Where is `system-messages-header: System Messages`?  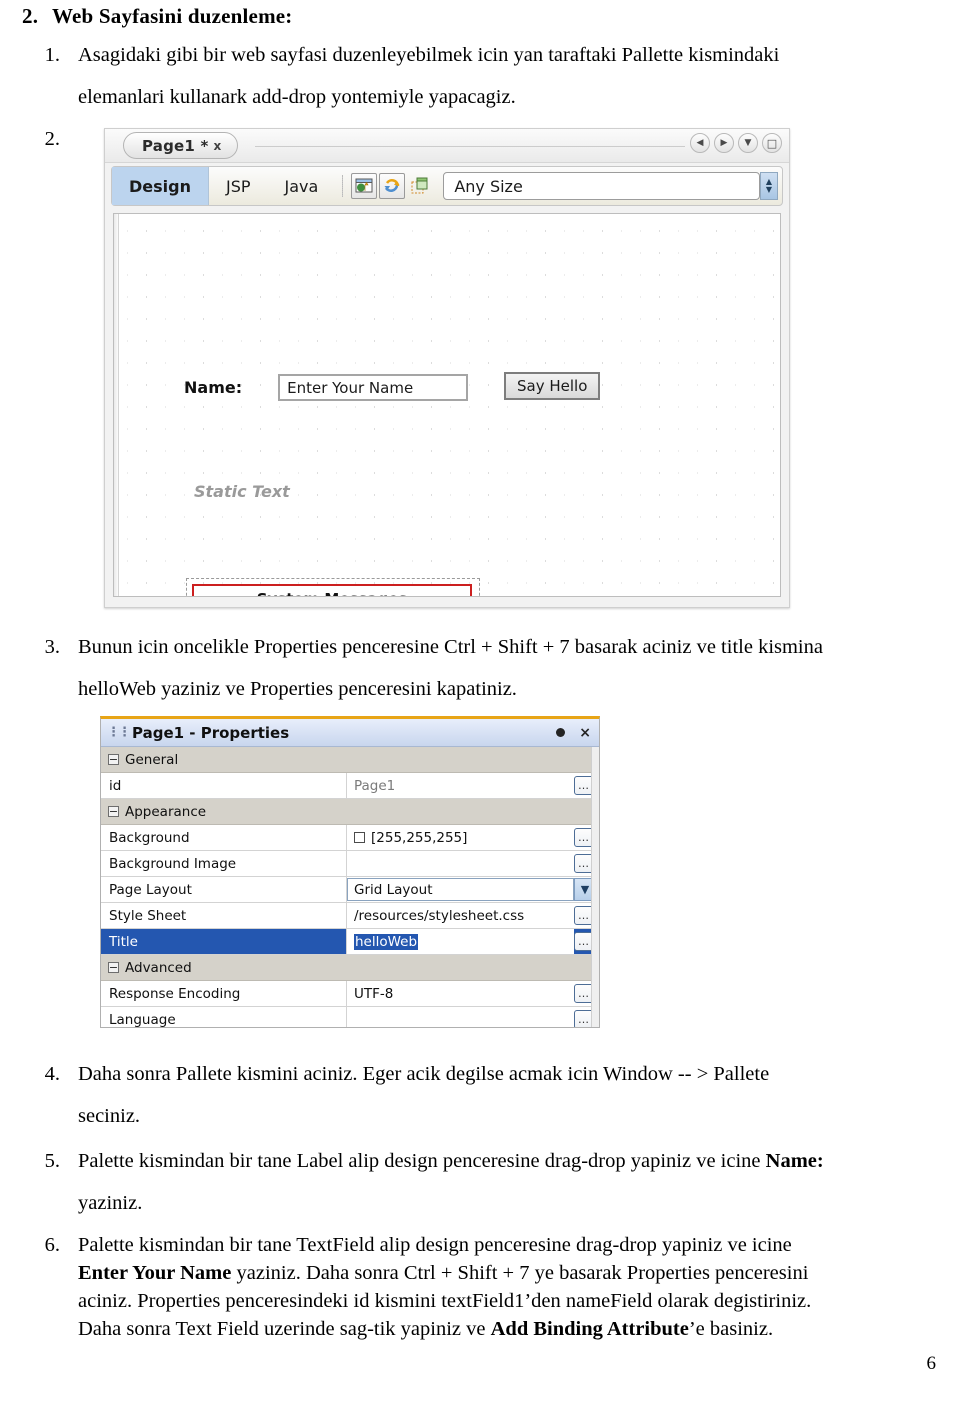
system-messages-header: System Messages is located at coordinates (332, 593).